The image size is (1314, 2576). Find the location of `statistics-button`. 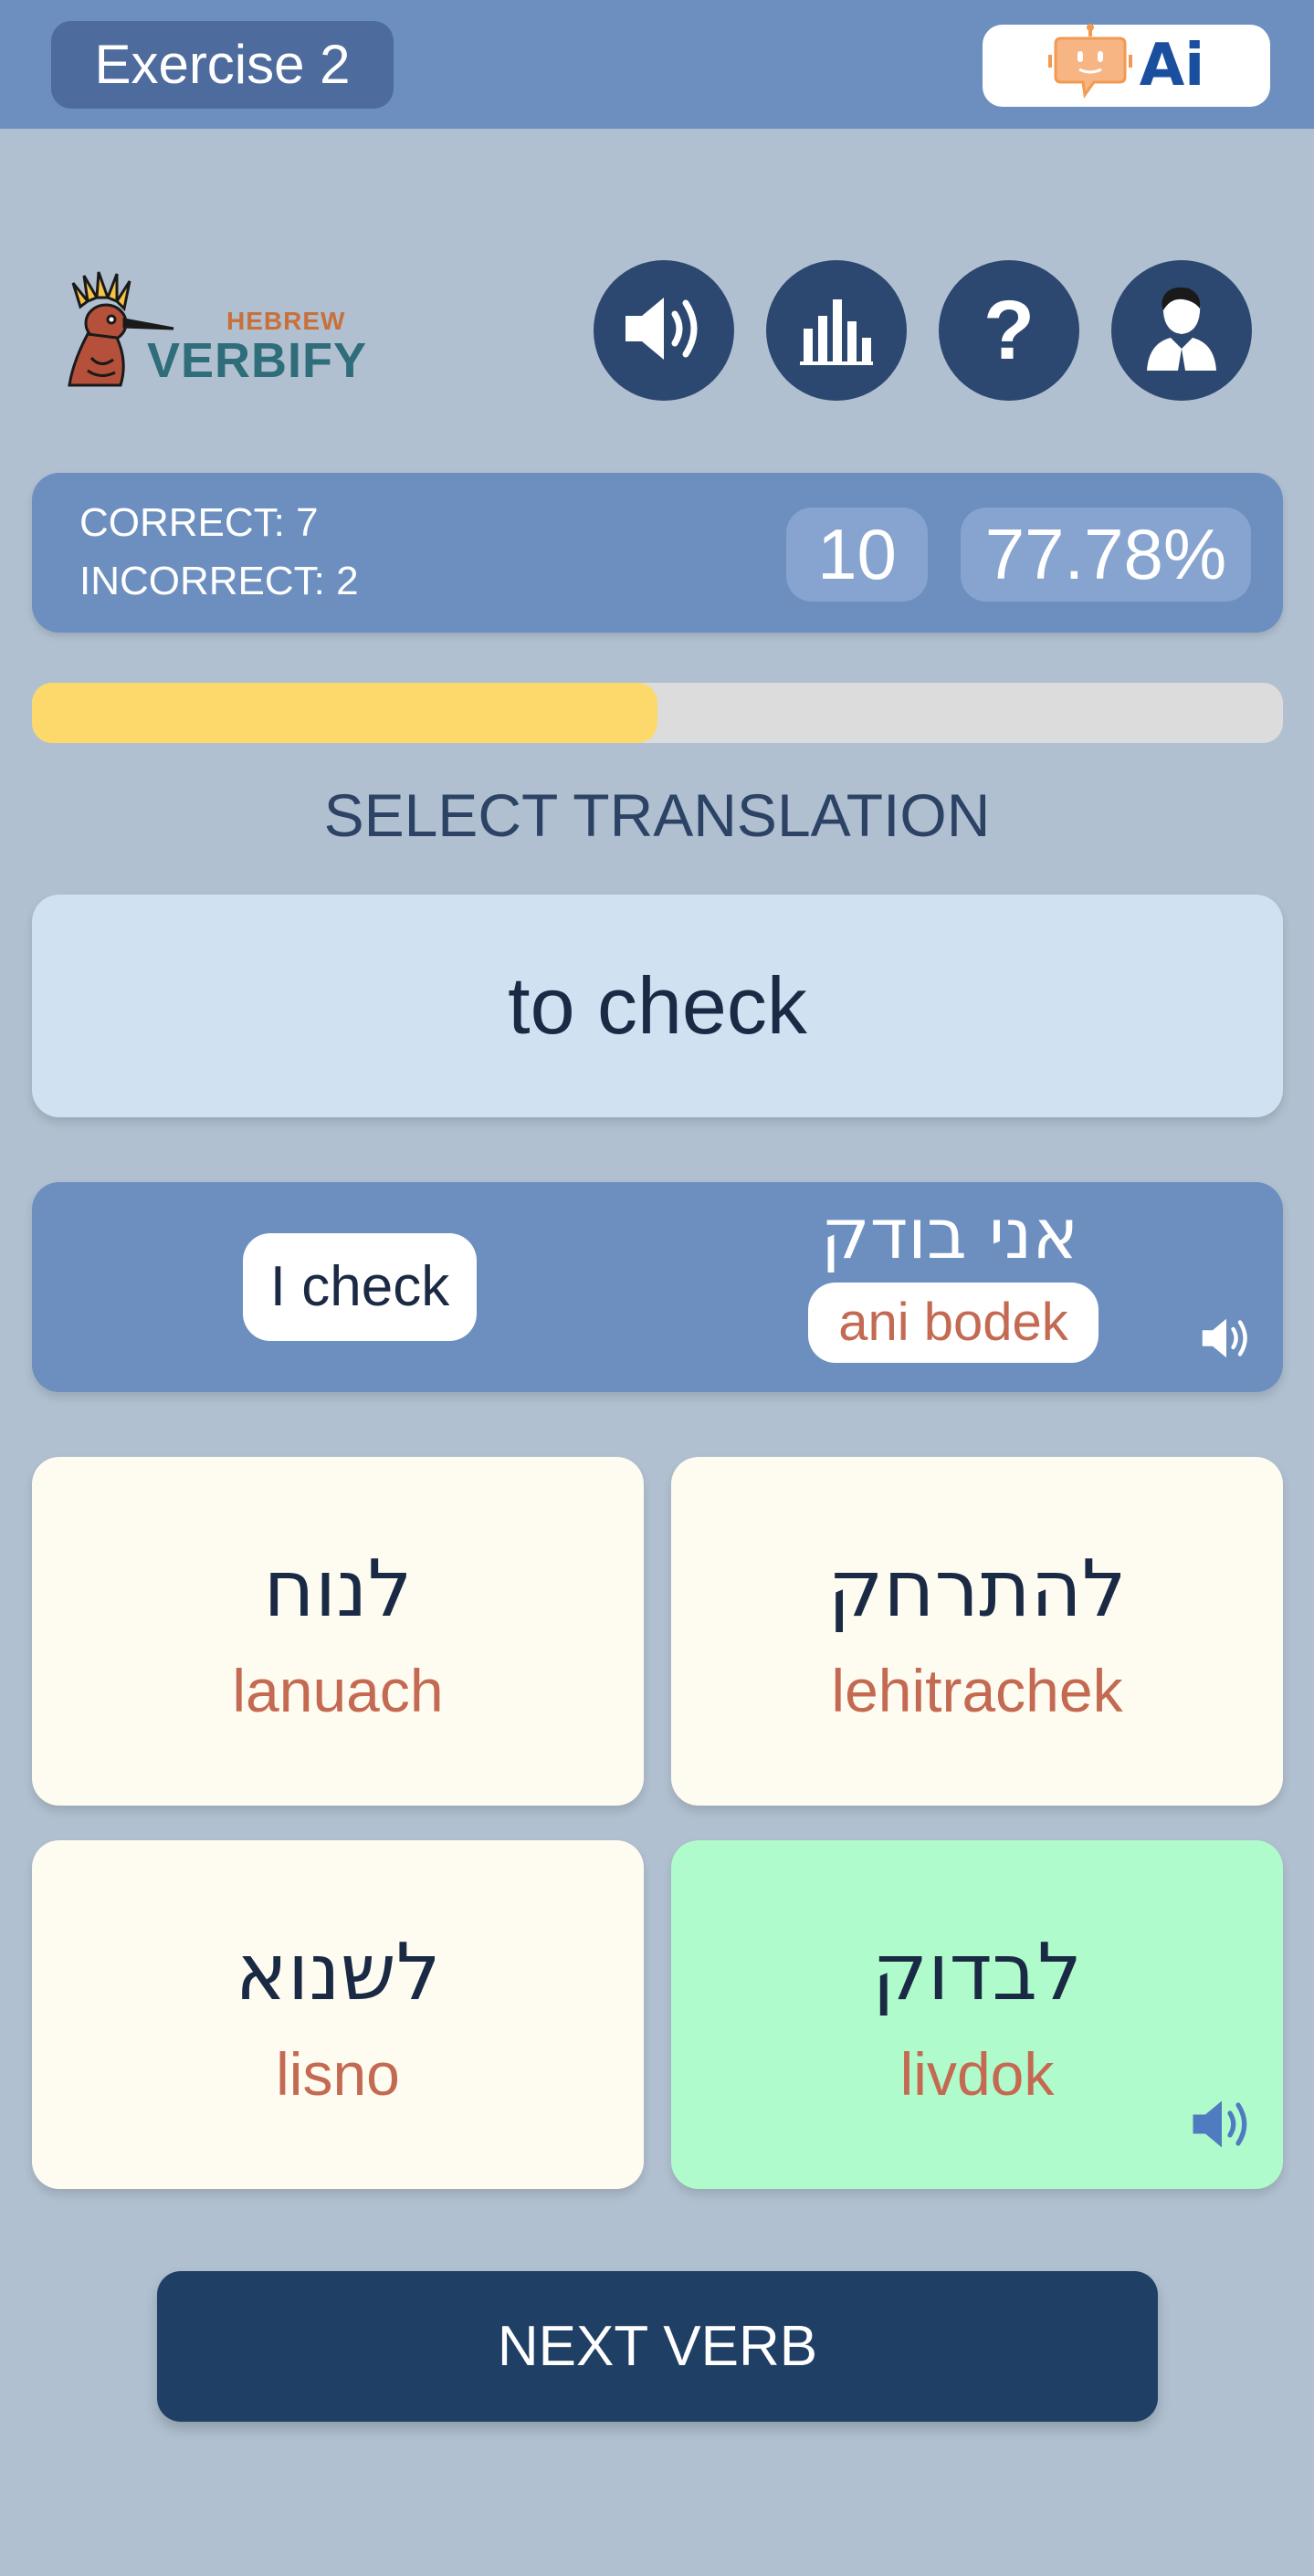

statistics-button is located at coordinates (836, 331).